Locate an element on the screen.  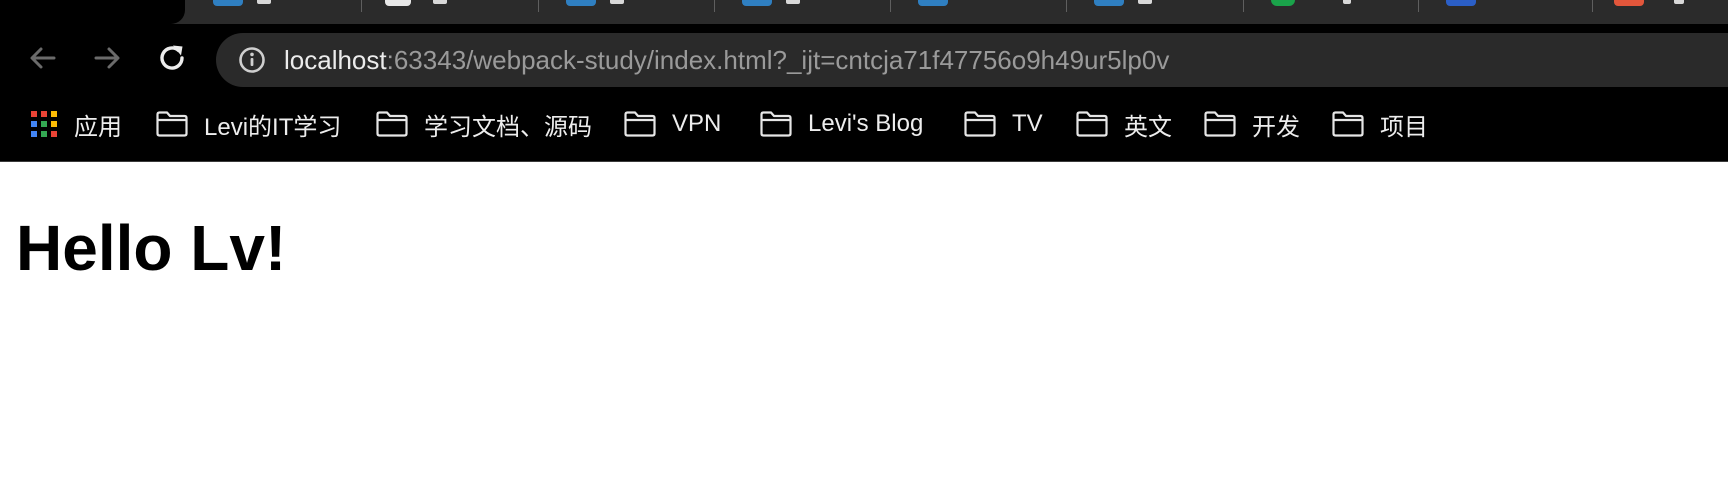
forward-button is located at coordinates (107, 58).